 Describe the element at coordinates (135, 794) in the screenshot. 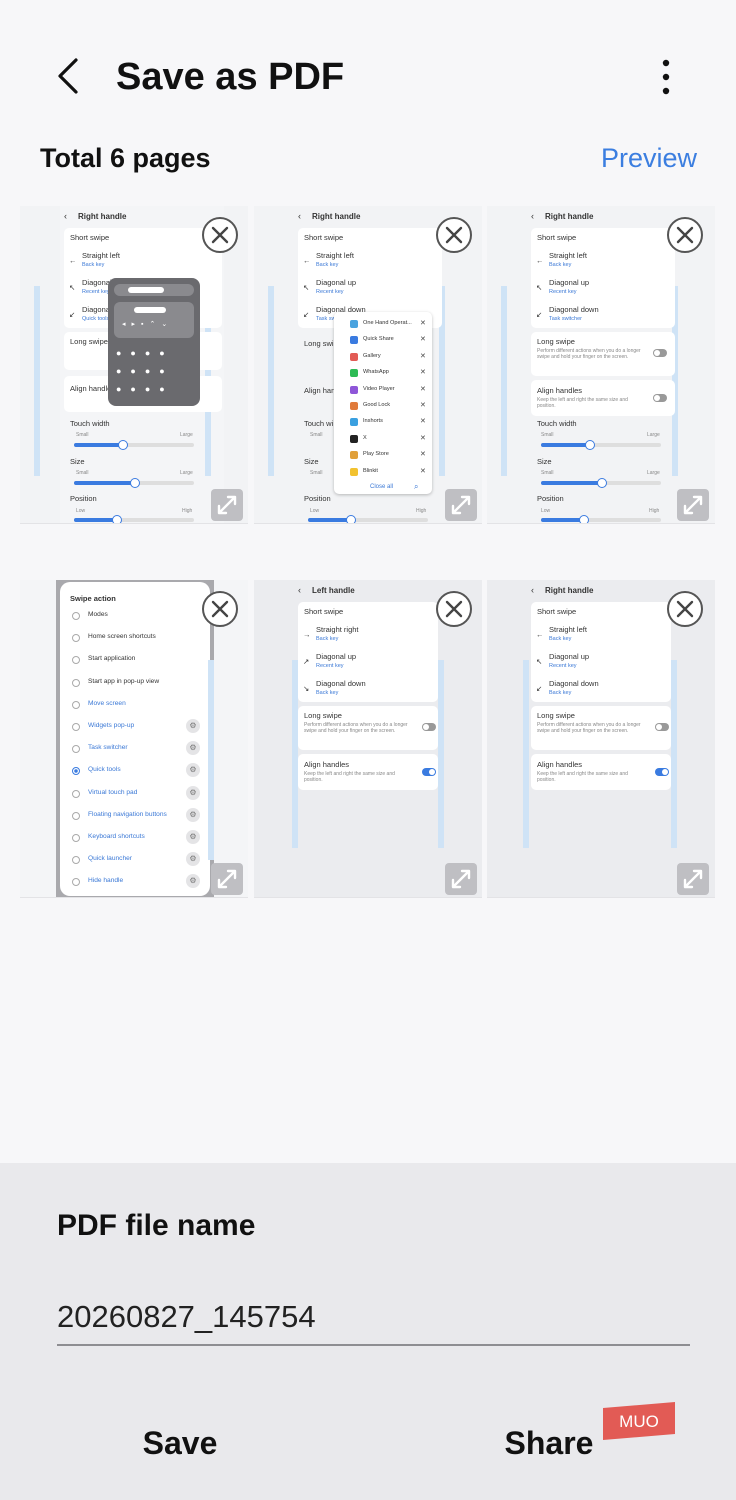

I see `swipe-action-option: Virtual touch pad ⚙` at that location.